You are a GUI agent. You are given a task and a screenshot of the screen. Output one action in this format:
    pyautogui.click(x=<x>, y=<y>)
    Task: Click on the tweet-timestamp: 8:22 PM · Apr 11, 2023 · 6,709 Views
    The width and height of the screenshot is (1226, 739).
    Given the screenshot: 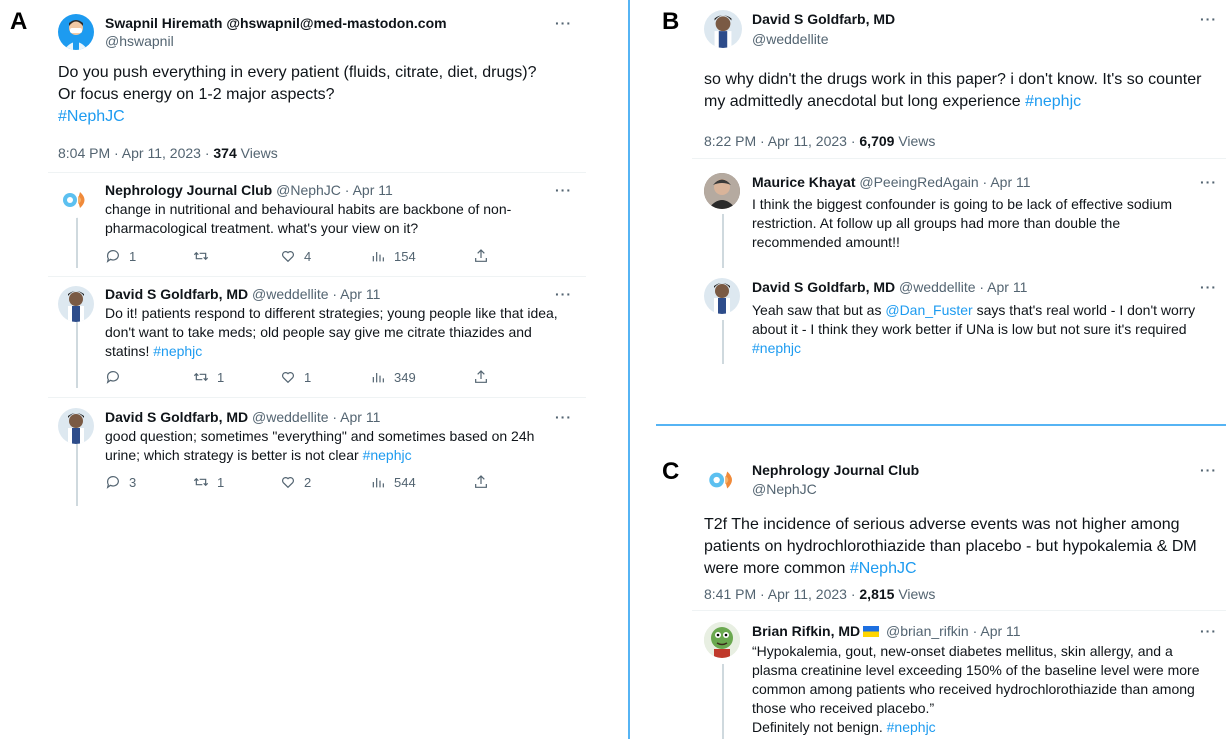 What is the action you would take?
    pyautogui.click(x=819, y=141)
    